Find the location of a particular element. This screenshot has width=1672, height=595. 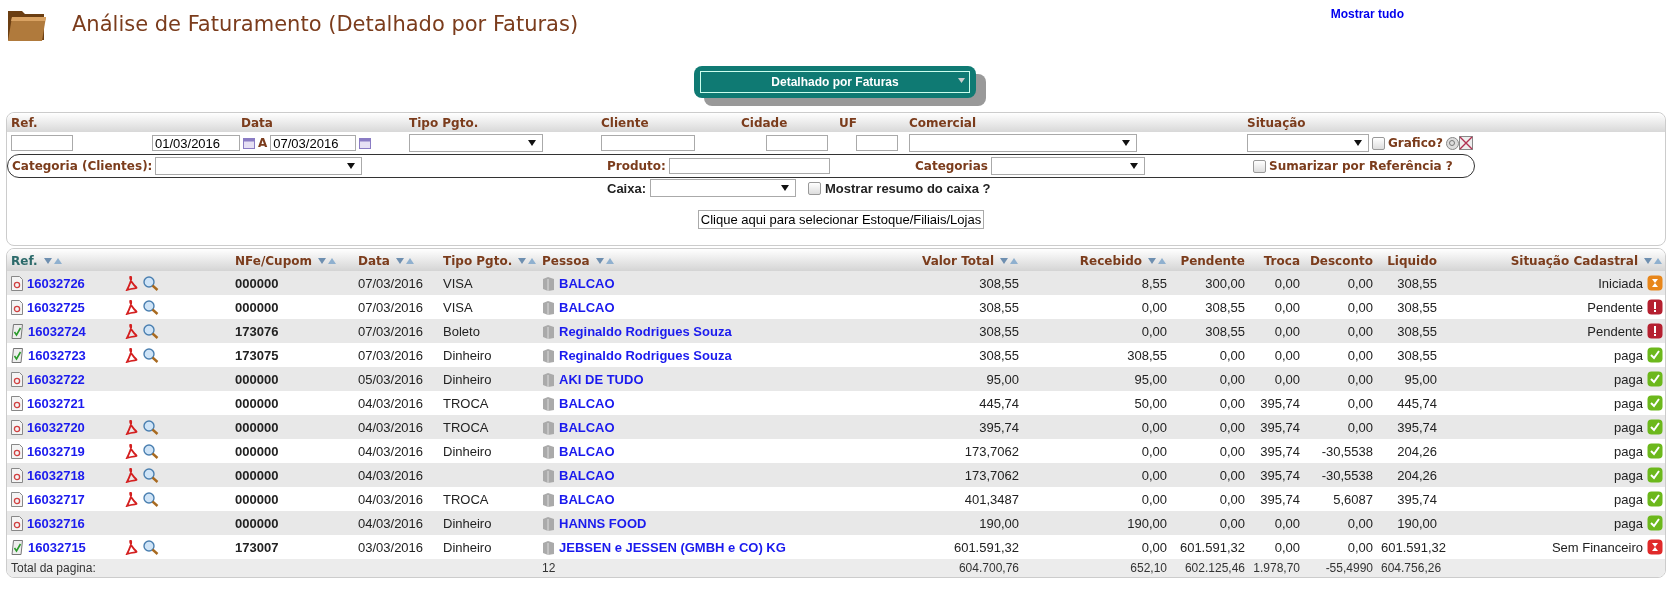

column-header: Tipo Pgto. is located at coordinates (478, 260).